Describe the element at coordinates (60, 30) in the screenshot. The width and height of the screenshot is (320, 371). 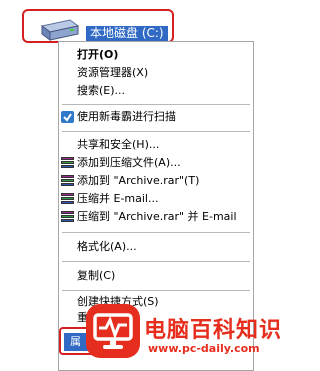
I see `hard-drive-icon` at that location.